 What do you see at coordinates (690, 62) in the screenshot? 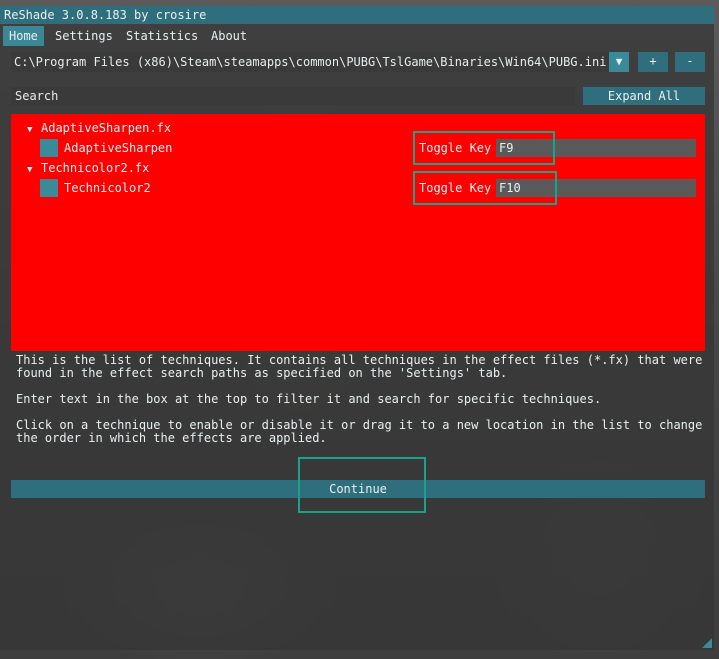
I see `remove-preset-button: -` at bounding box center [690, 62].